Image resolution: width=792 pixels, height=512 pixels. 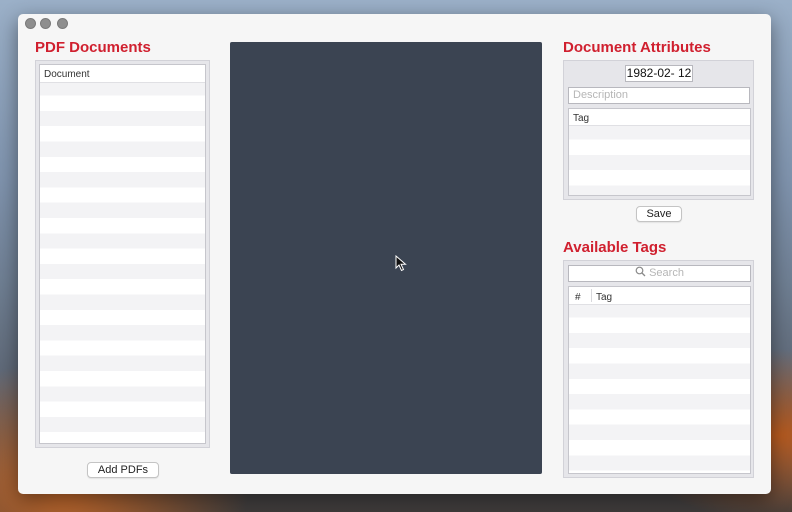 I want to click on tag-search-field: Search, so click(x=659, y=273).